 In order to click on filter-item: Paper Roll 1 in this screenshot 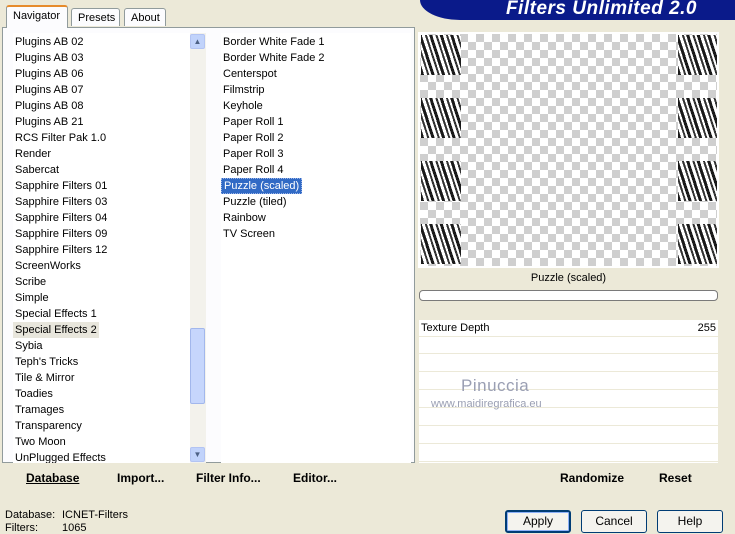, I will do `click(253, 122)`.